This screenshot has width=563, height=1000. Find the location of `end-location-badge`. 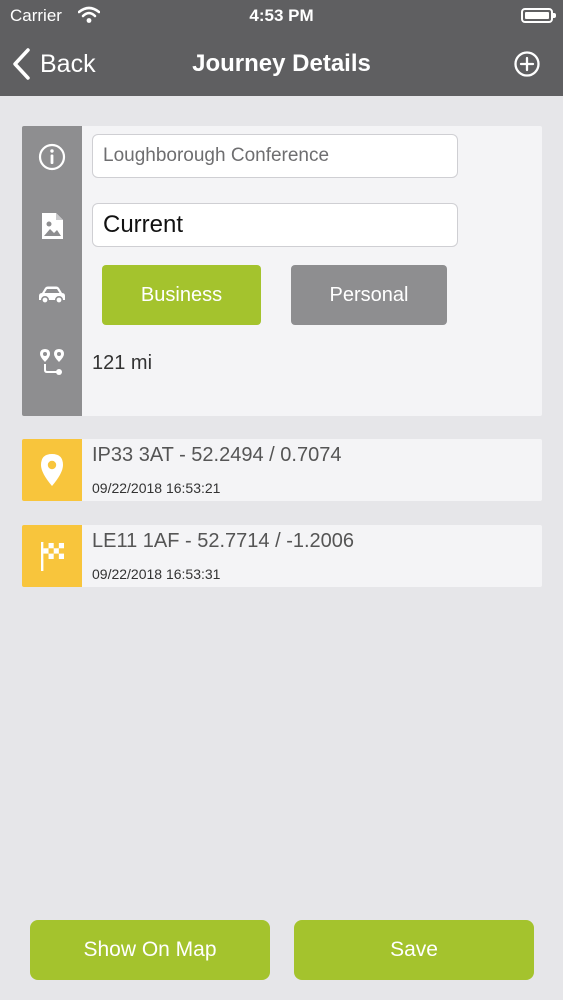

end-location-badge is located at coordinates (52, 556).